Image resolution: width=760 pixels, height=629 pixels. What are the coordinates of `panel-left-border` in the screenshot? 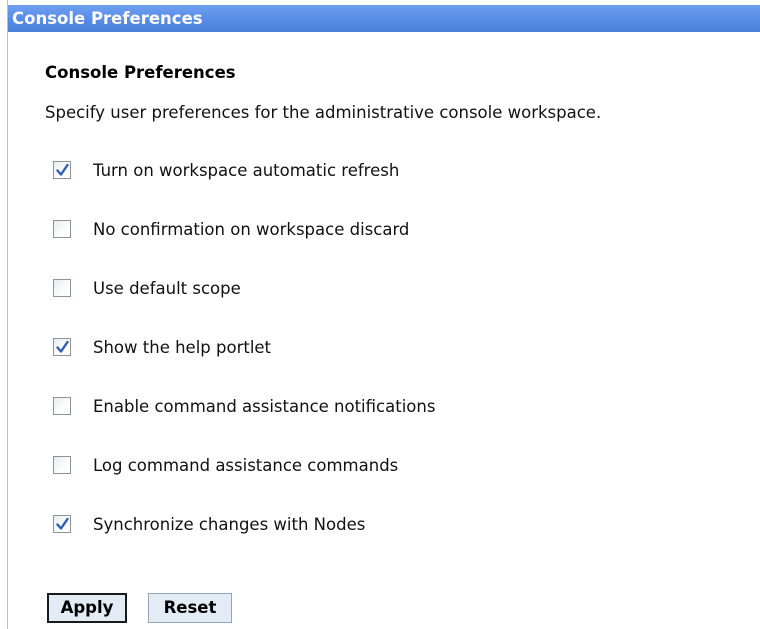 It's located at (7, 314).